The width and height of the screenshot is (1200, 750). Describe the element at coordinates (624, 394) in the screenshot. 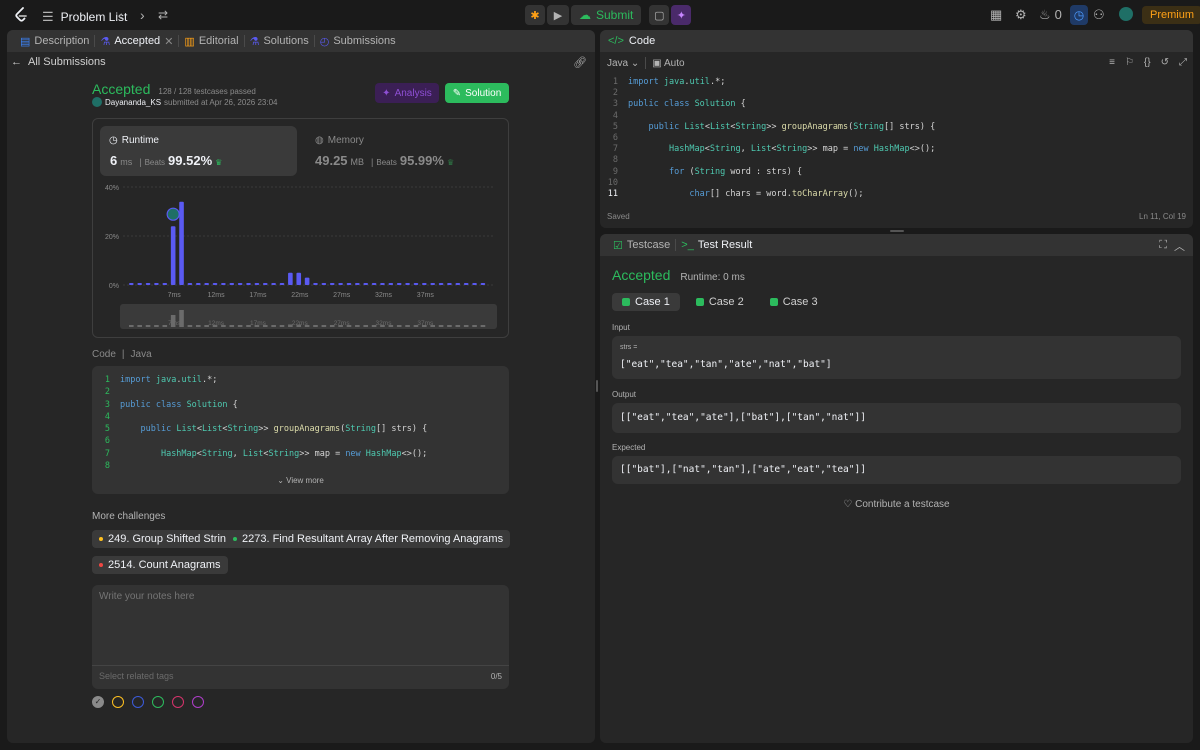

I see `output-label: Output` at that location.